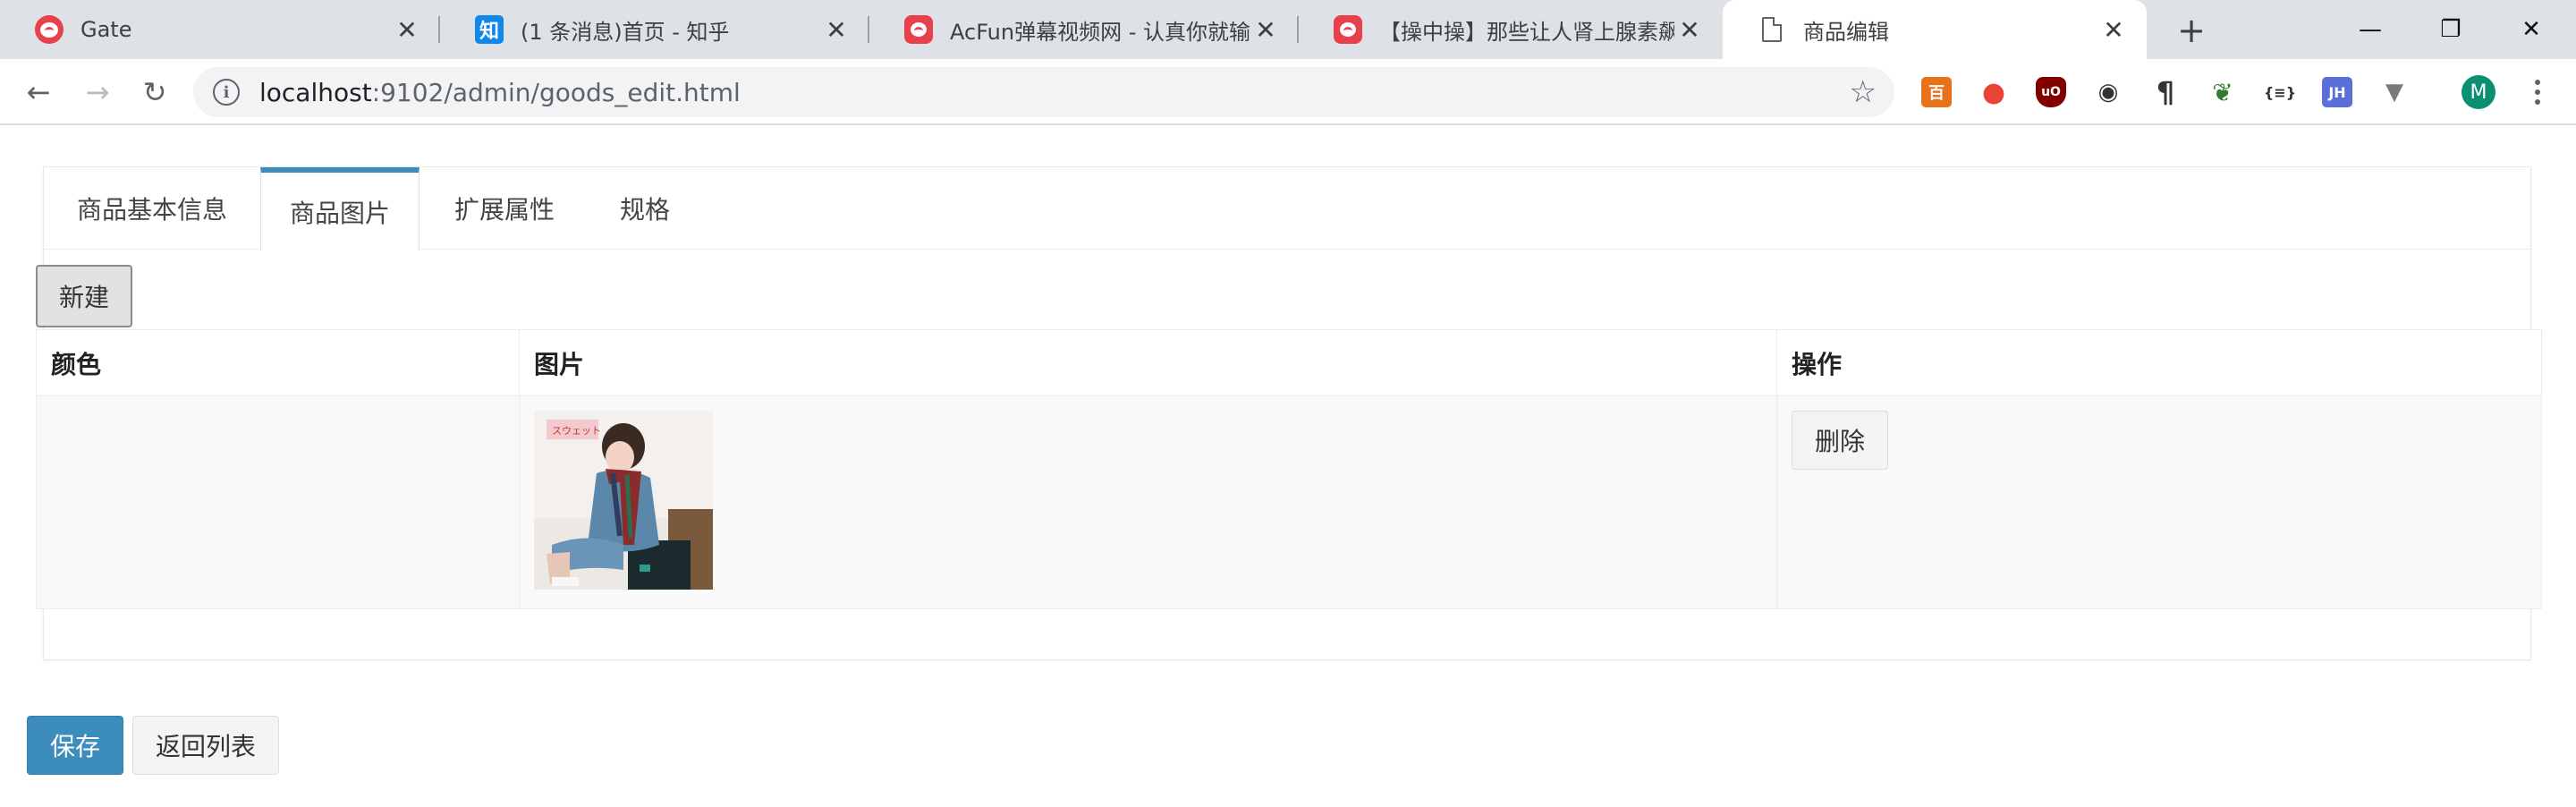  I want to click on browser-tab-caozhongcao: 【操中操】那些让人肾上腺素飙升 ✕, so click(1511, 29).